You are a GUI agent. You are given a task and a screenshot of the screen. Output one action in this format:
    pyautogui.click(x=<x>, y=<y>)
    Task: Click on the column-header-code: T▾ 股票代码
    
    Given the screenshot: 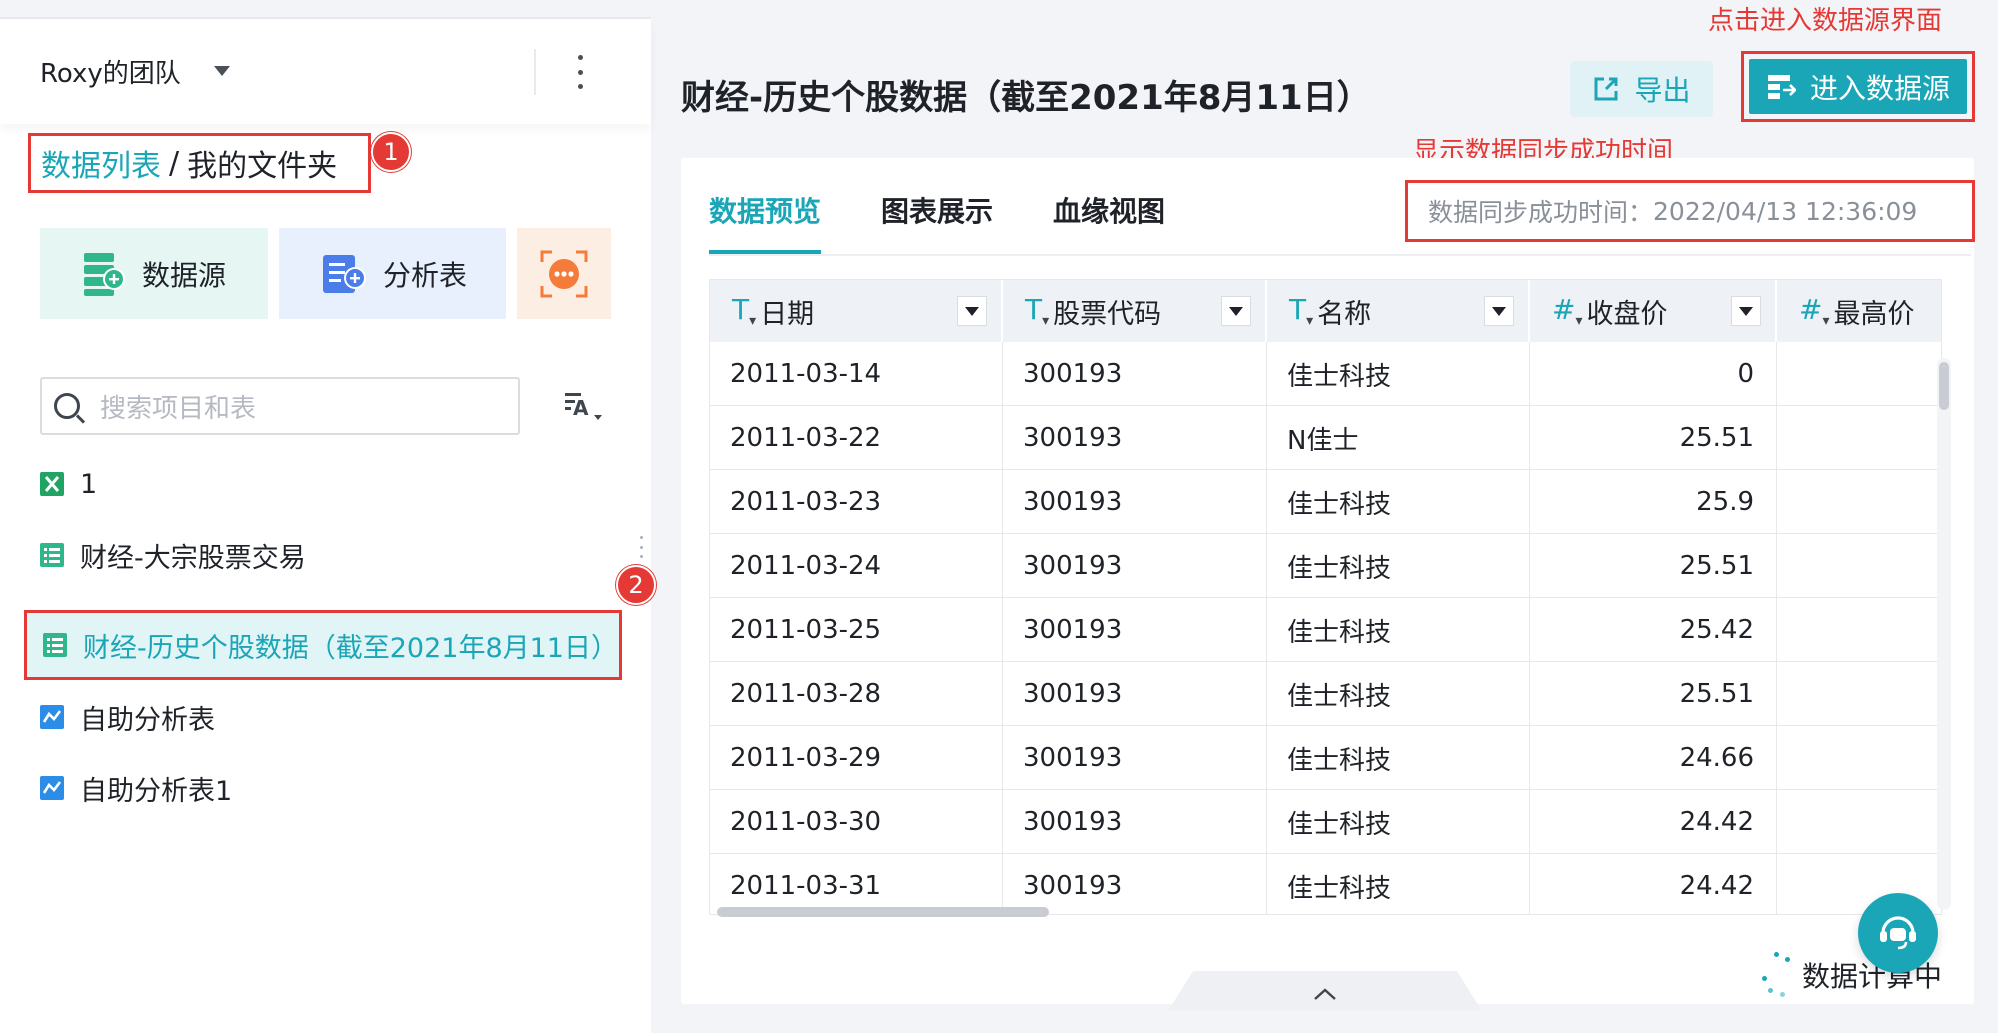 What is the action you would take?
    pyautogui.click(x=1135, y=311)
    